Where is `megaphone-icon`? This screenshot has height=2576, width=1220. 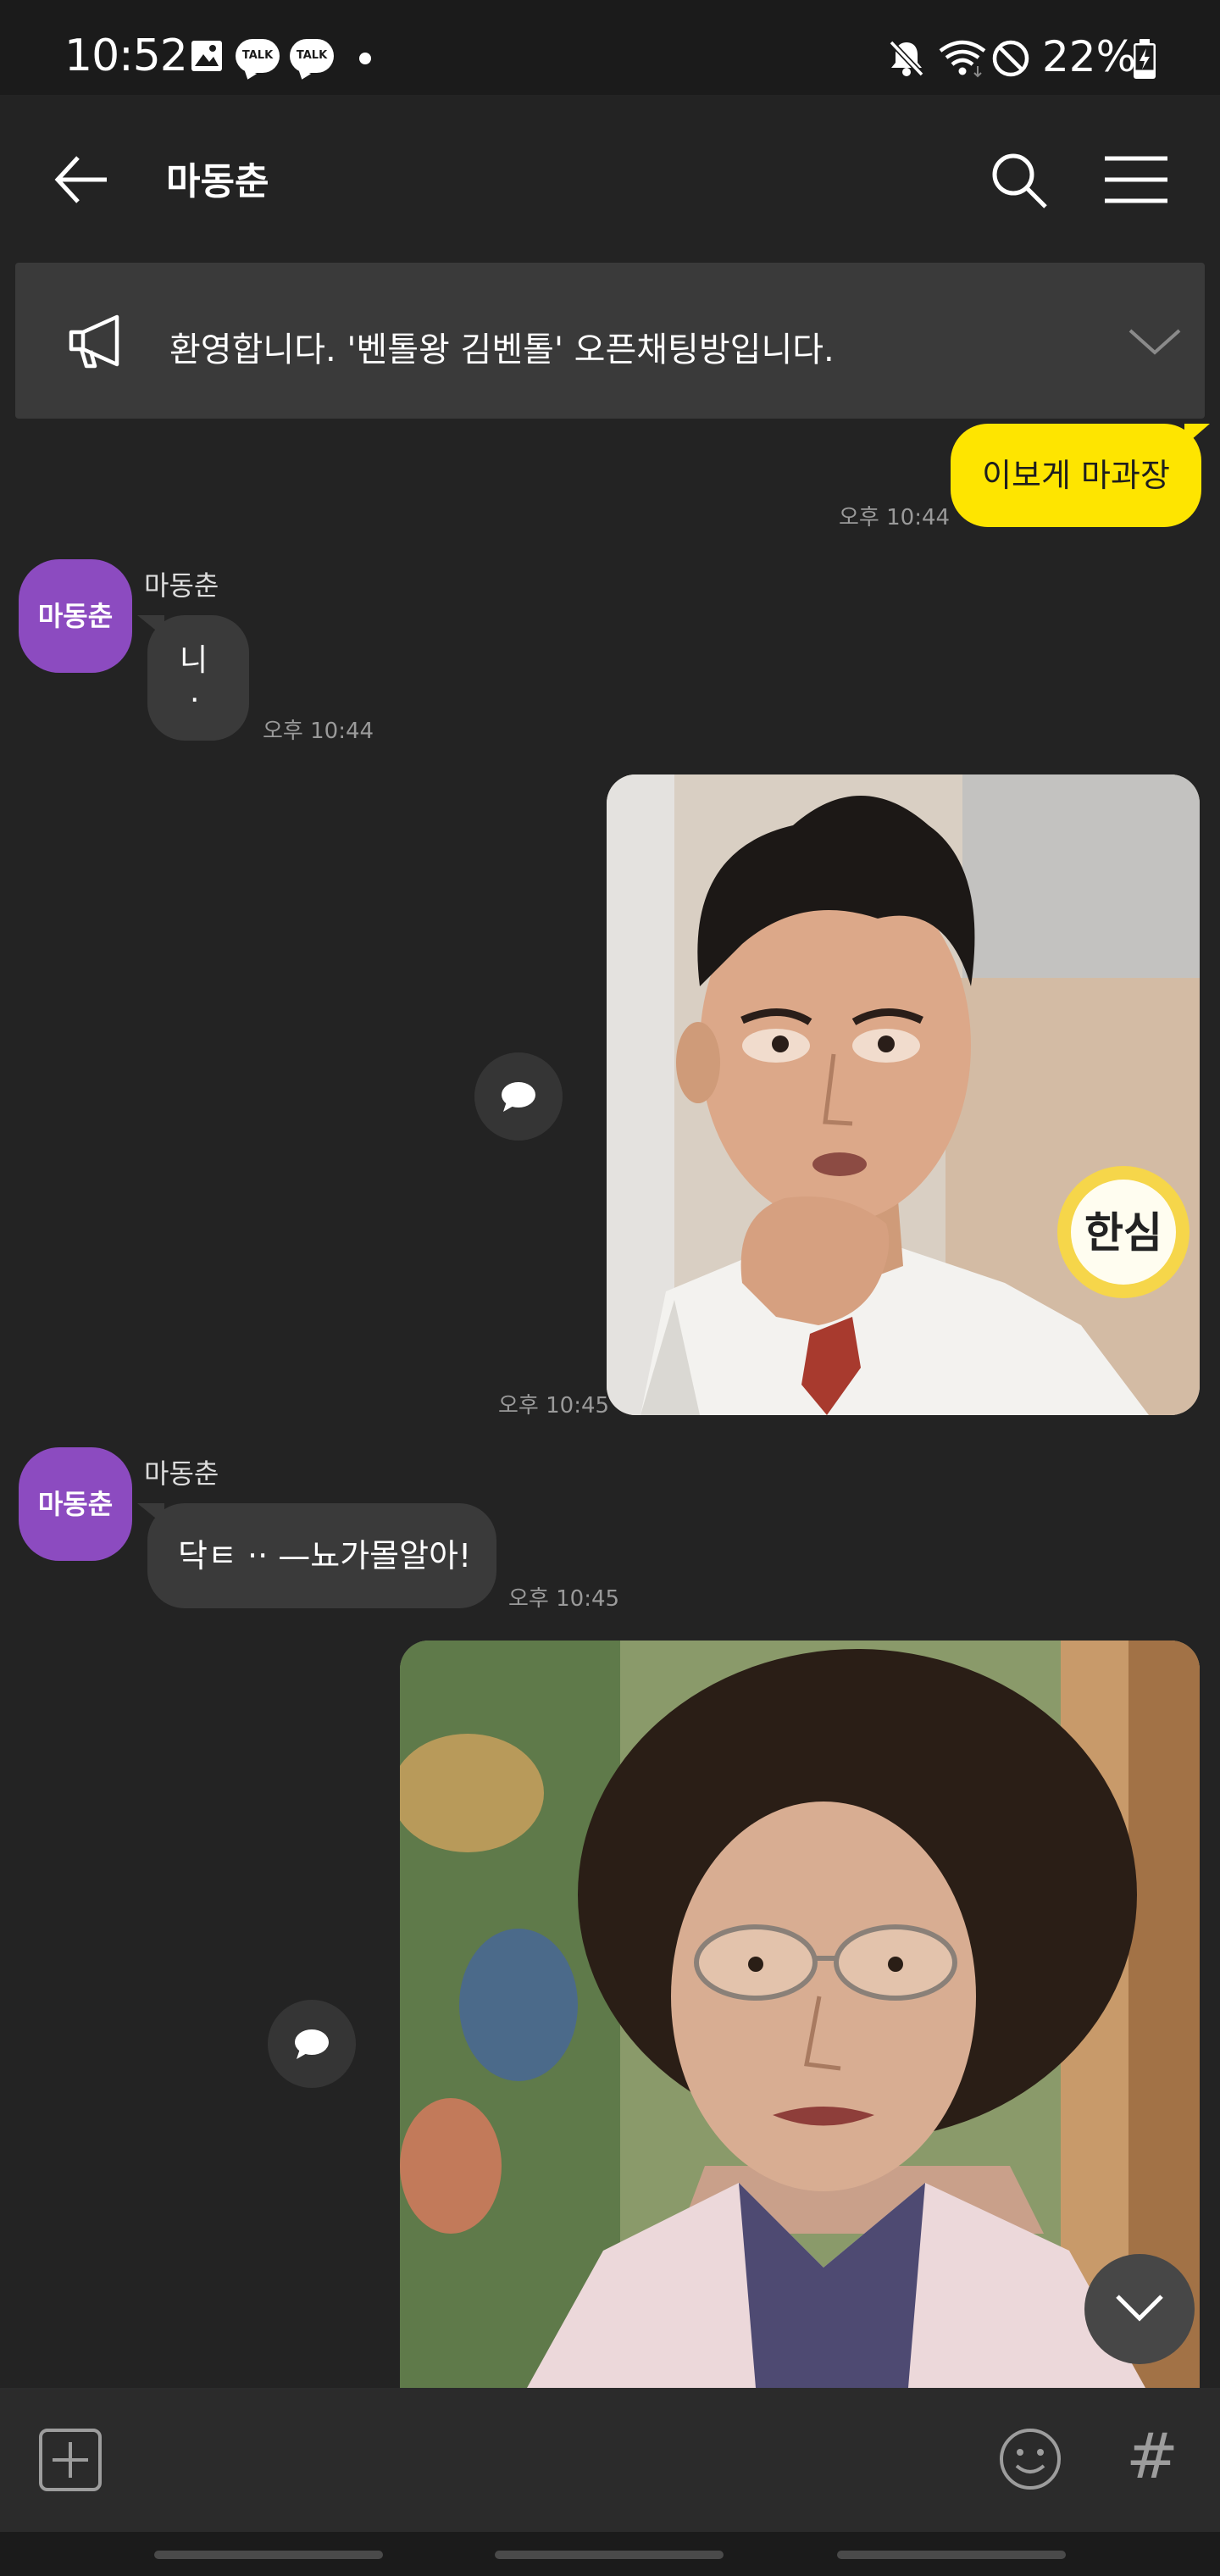 megaphone-icon is located at coordinates (94, 341).